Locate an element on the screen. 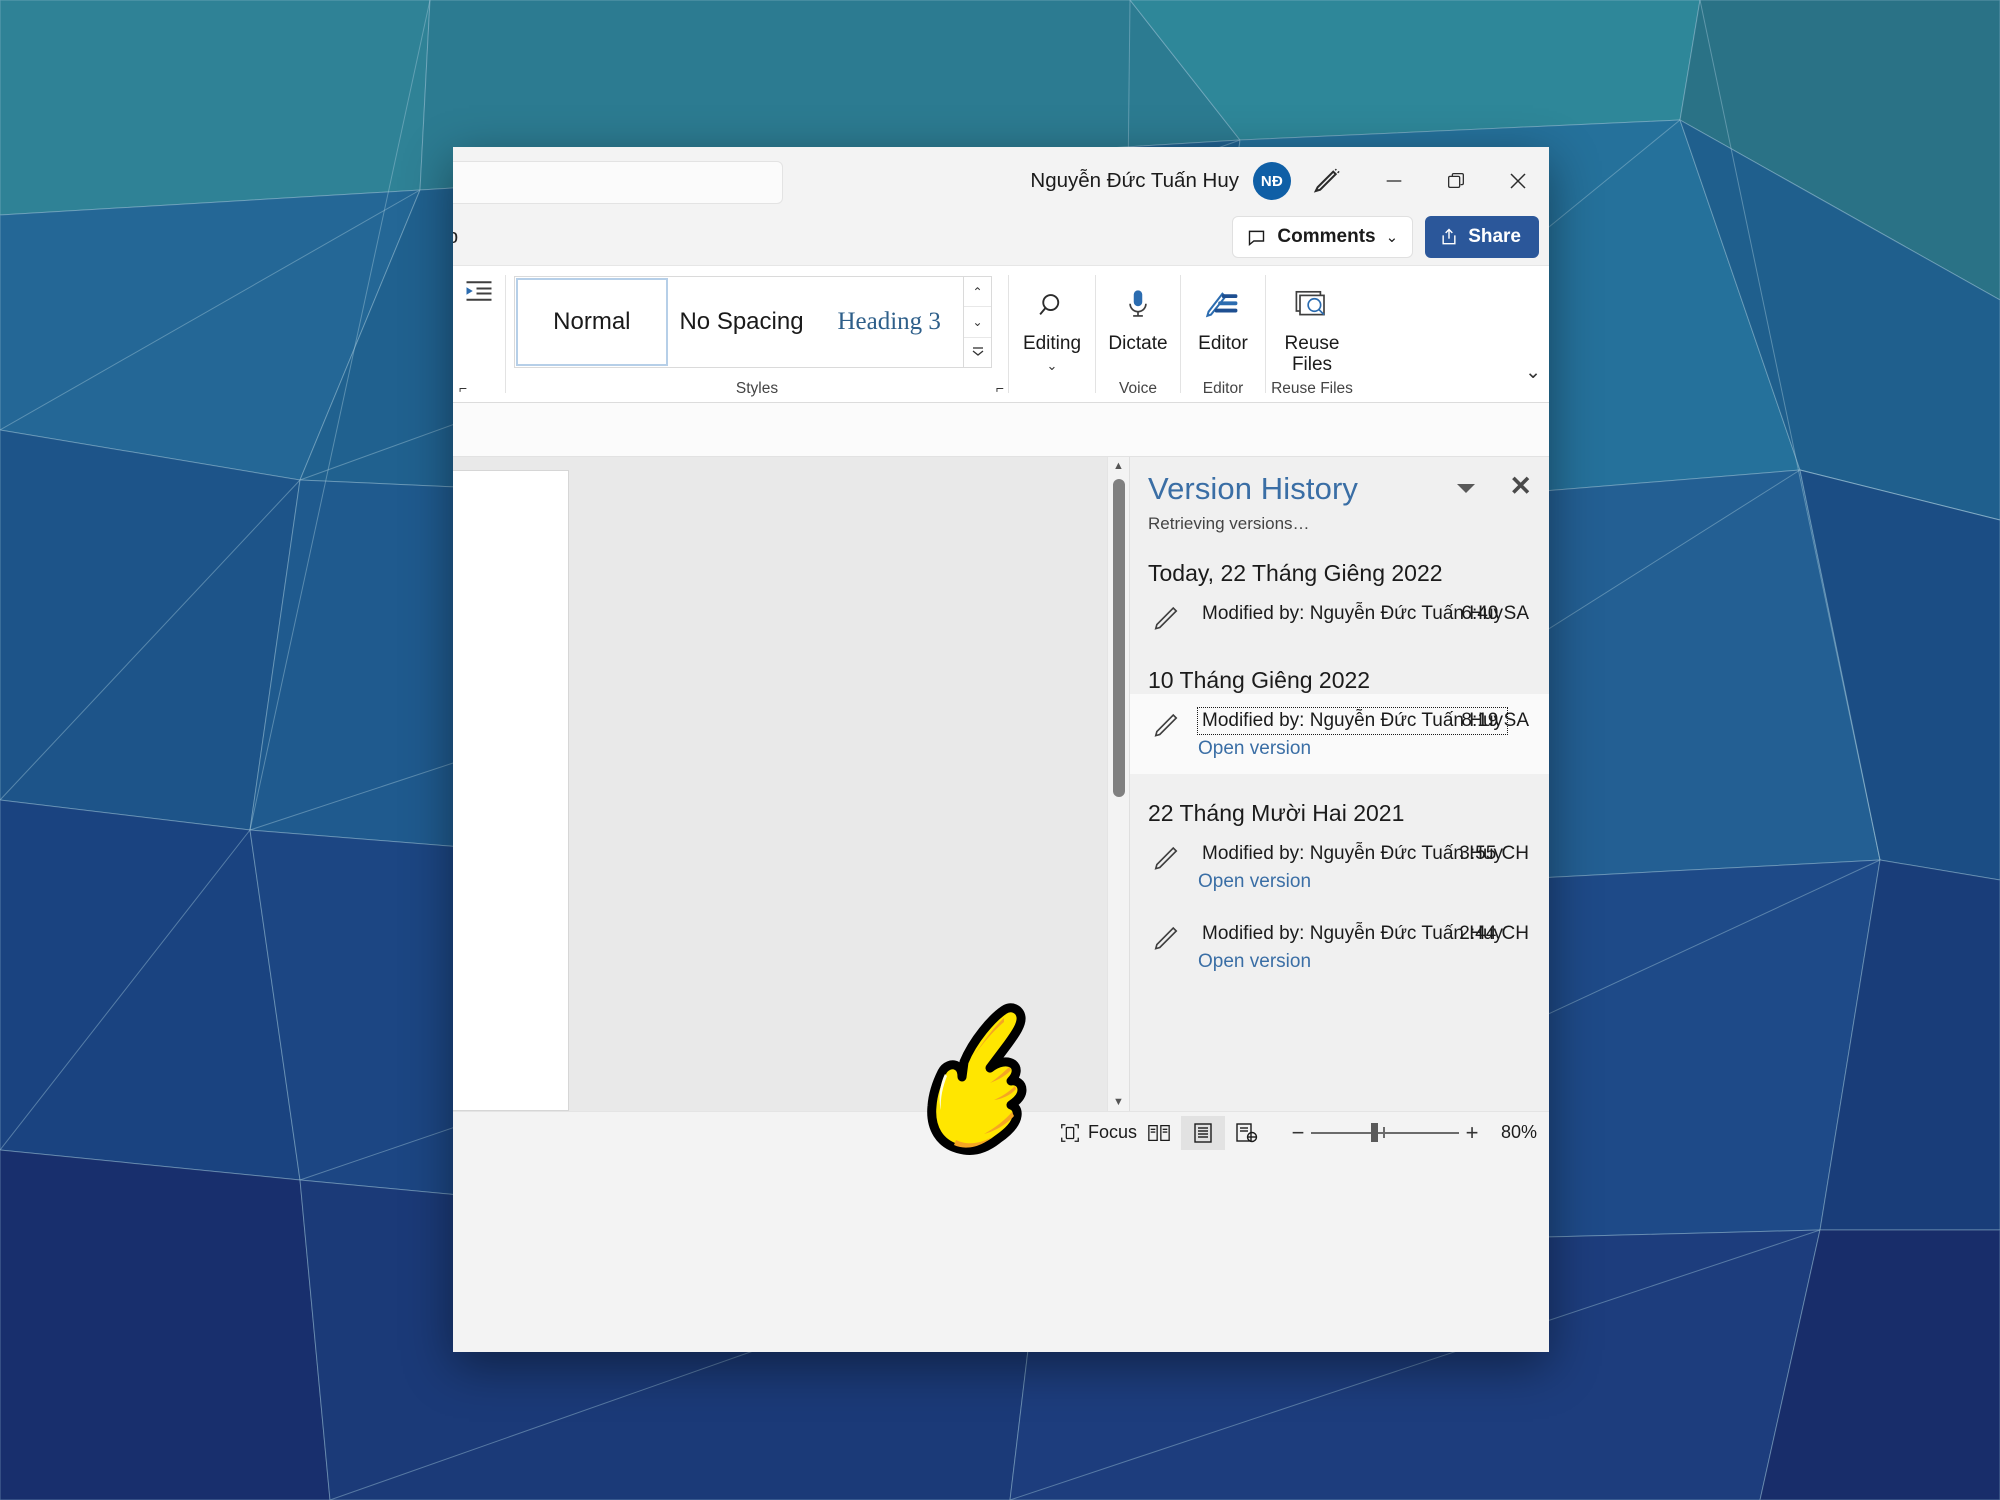 The height and width of the screenshot is (1500, 2000). read-mode-icon is located at coordinates (1159, 1132).